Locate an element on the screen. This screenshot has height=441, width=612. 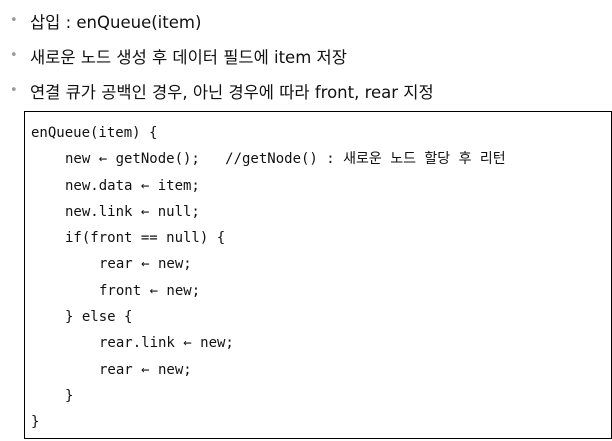
bullet-text: 삽입 : enQueue(item) is located at coordinates (116, 22).